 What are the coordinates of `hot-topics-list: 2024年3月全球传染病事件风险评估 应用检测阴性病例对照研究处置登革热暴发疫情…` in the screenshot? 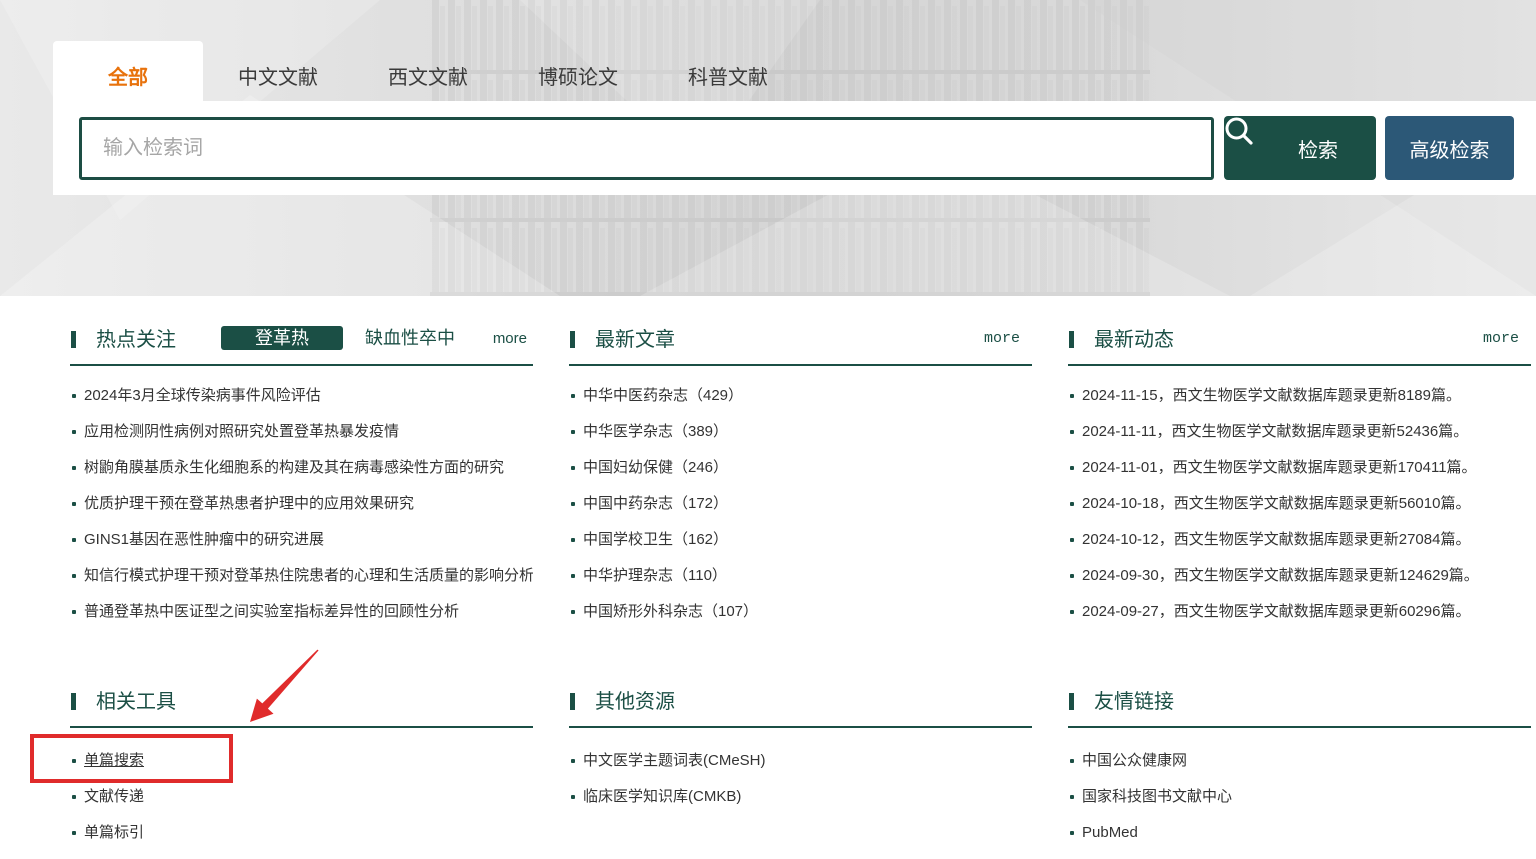 It's located at (301, 504).